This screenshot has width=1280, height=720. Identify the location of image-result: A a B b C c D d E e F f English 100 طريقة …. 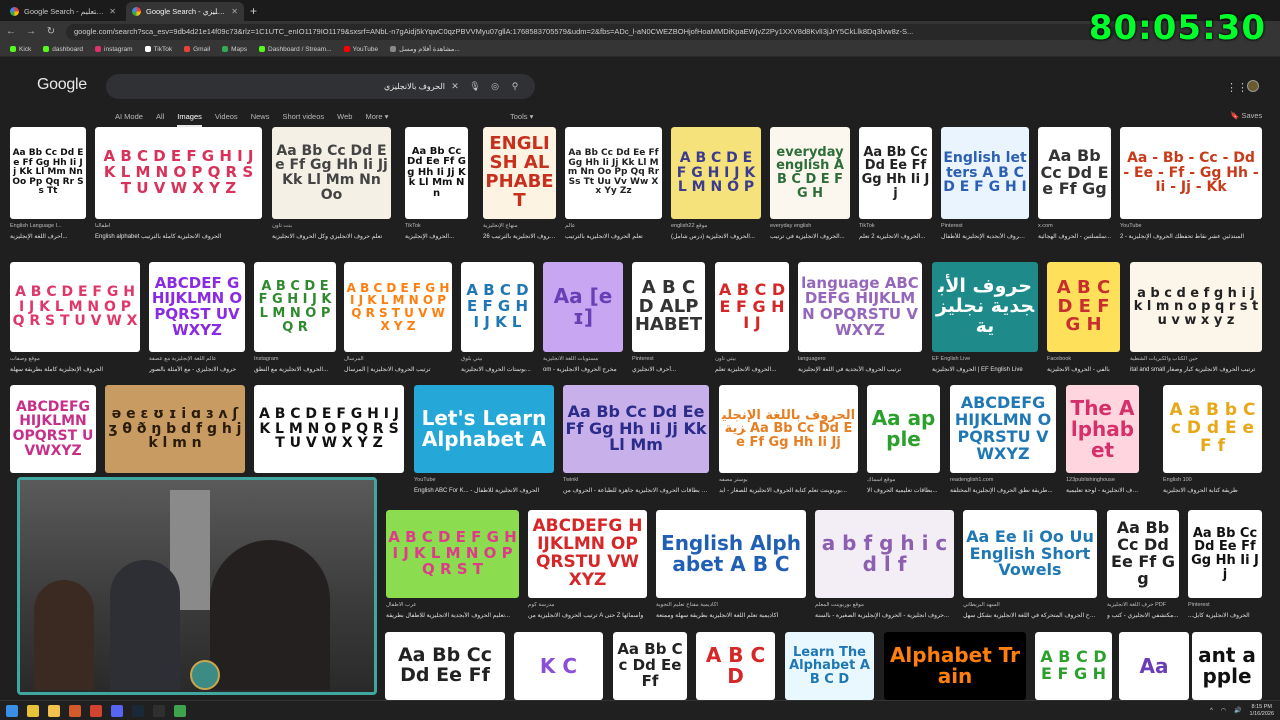
(1212, 444).